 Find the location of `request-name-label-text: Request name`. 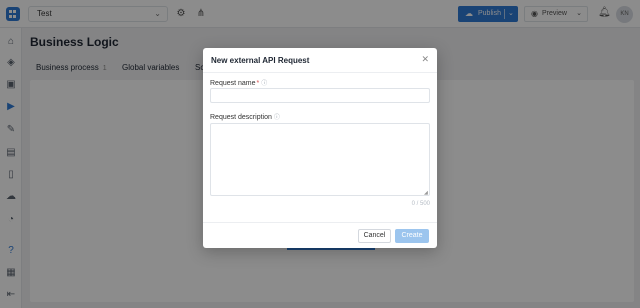

request-name-label-text: Request name is located at coordinates (233, 83).